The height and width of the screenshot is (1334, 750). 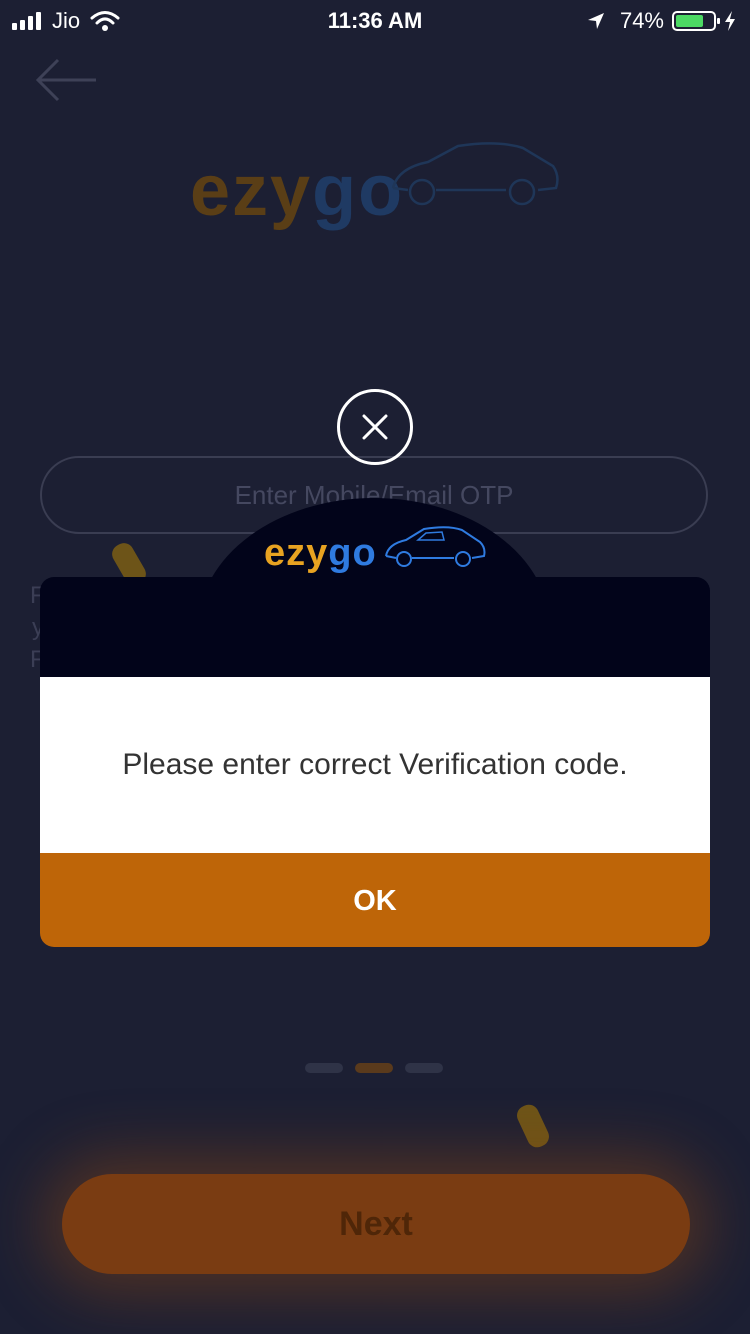 I want to click on background-logo: ezygo, so click(x=297, y=191).